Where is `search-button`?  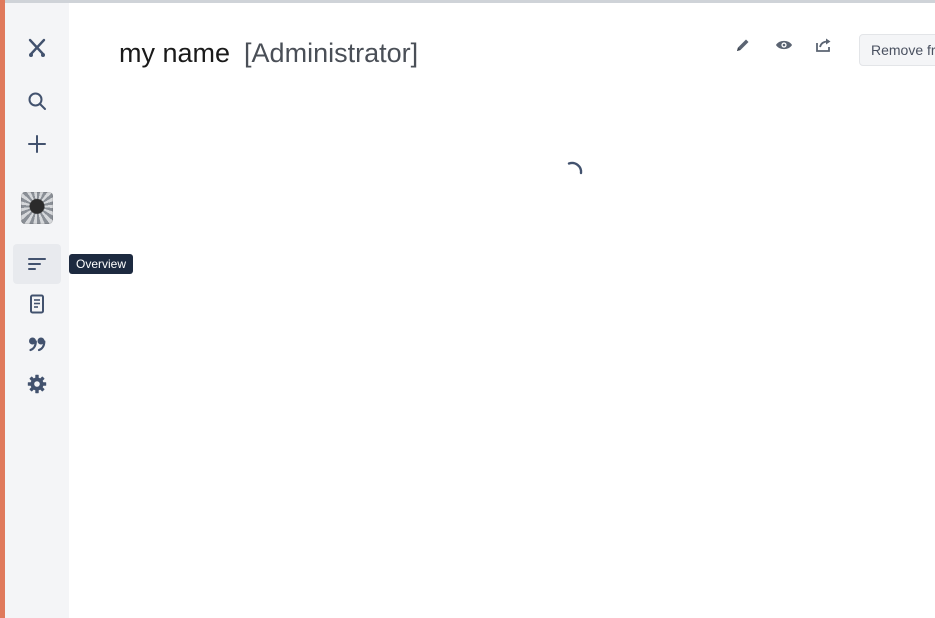
search-button is located at coordinates (37, 101).